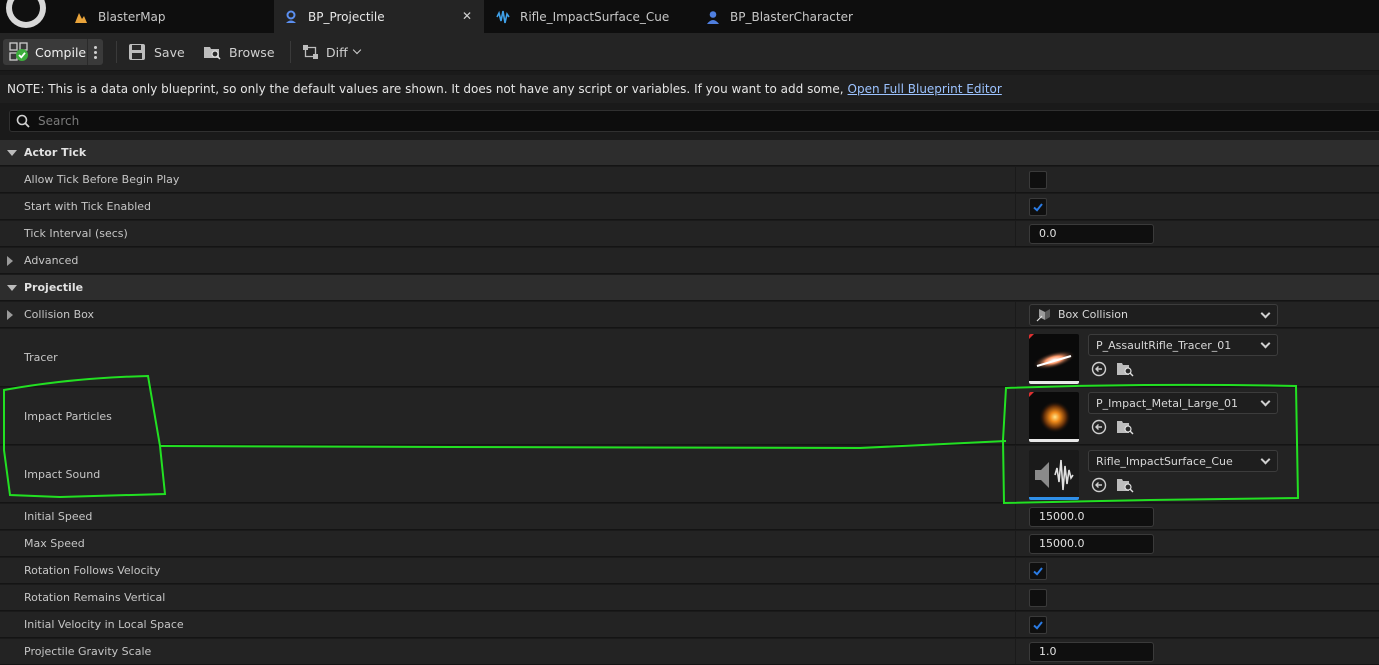 The image size is (1379, 665). What do you see at coordinates (156, 52) in the screenshot?
I see `save-button: Save` at bounding box center [156, 52].